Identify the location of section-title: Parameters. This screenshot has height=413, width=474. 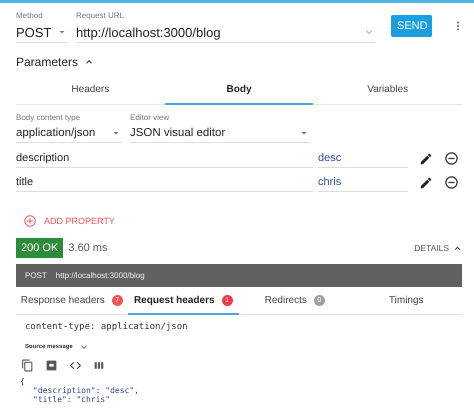
(47, 62).